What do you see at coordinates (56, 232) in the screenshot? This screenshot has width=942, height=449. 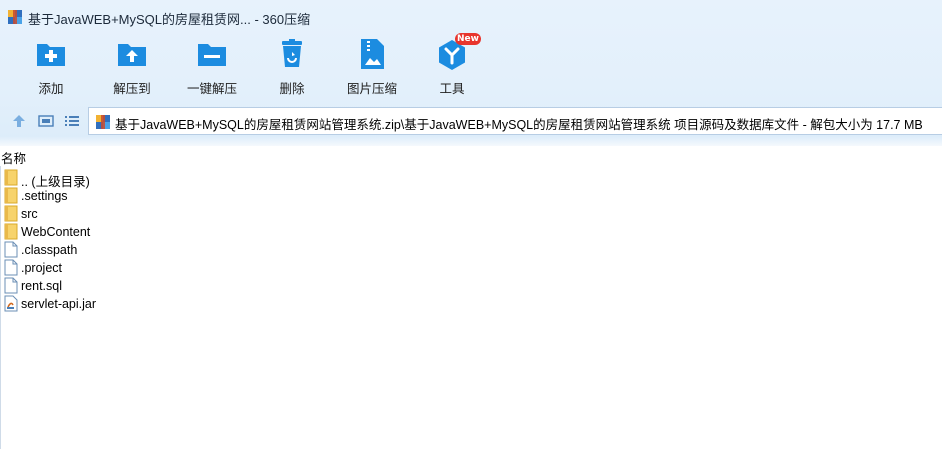 I see `file-name: WebContent` at bounding box center [56, 232].